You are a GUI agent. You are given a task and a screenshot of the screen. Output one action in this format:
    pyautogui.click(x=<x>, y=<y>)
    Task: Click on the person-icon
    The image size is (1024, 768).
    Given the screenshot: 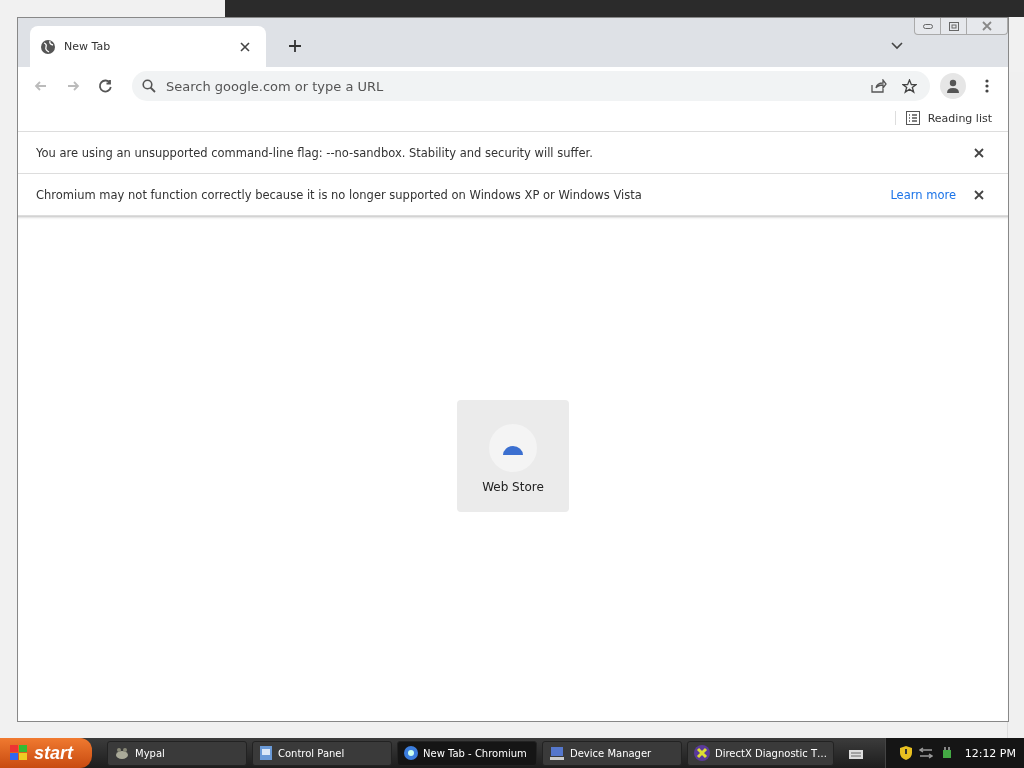 What is the action you would take?
    pyautogui.click(x=953, y=86)
    